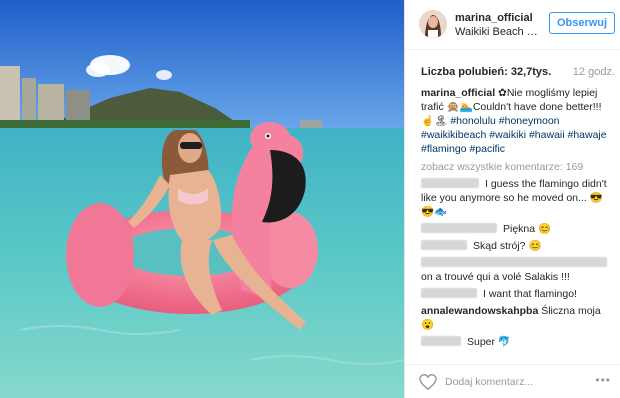 This screenshot has height=398, width=620. I want to click on comment-text: Super 🐬, so click(489, 342).